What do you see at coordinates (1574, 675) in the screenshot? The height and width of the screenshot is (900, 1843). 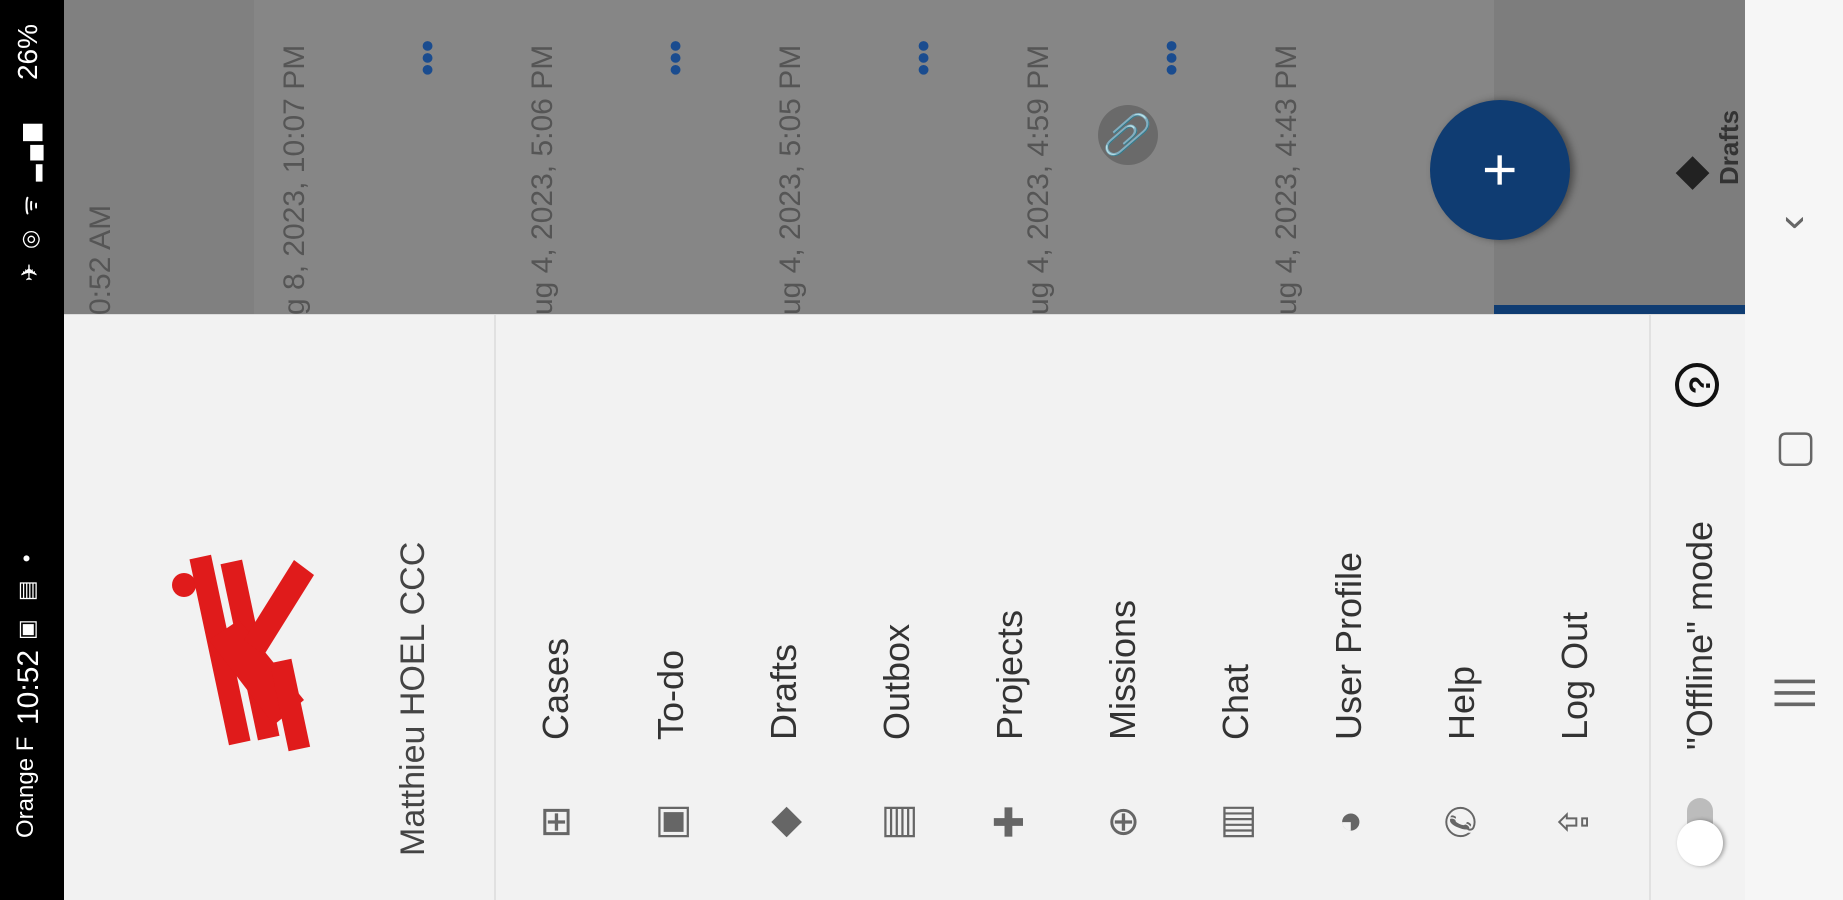 I see `menu-item-label: Log Out` at bounding box center [1574, 675].